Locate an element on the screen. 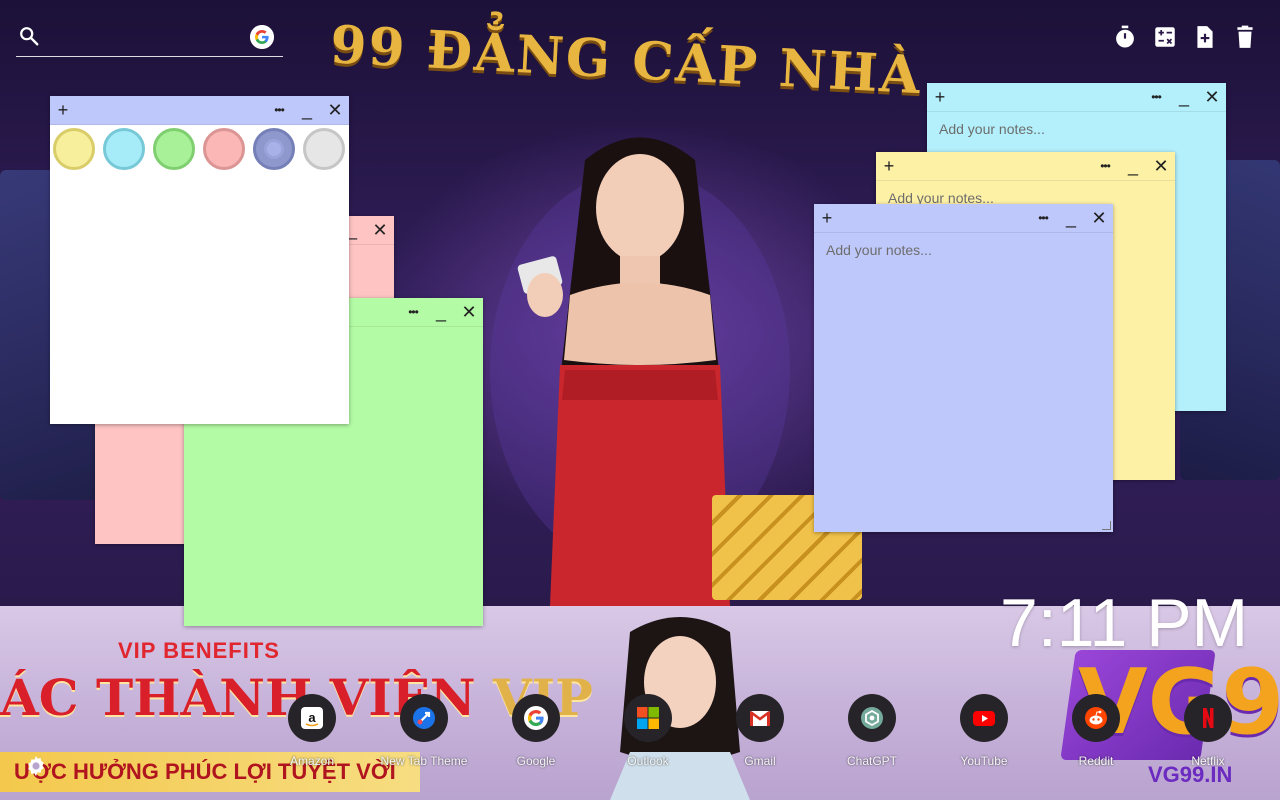 The image size is (1280, 800). settings-gear-icon is located at coordinates (36, 766).